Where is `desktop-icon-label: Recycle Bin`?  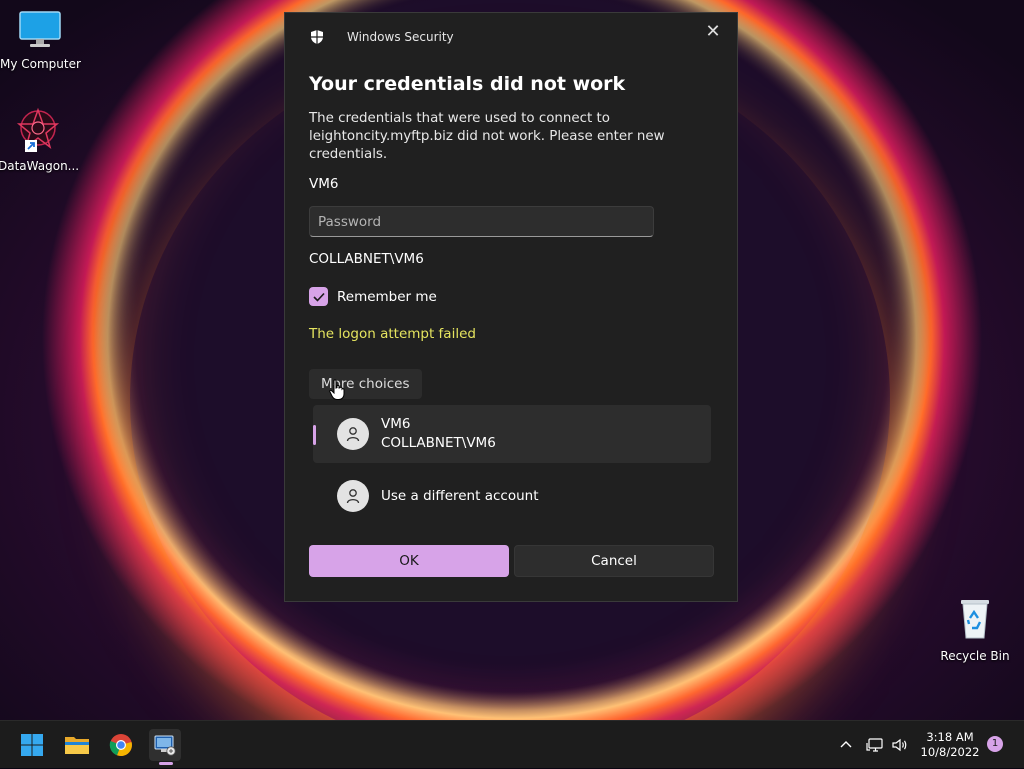 desktop-icon-label: Recycle Bin is located at coordinates (975, 656).